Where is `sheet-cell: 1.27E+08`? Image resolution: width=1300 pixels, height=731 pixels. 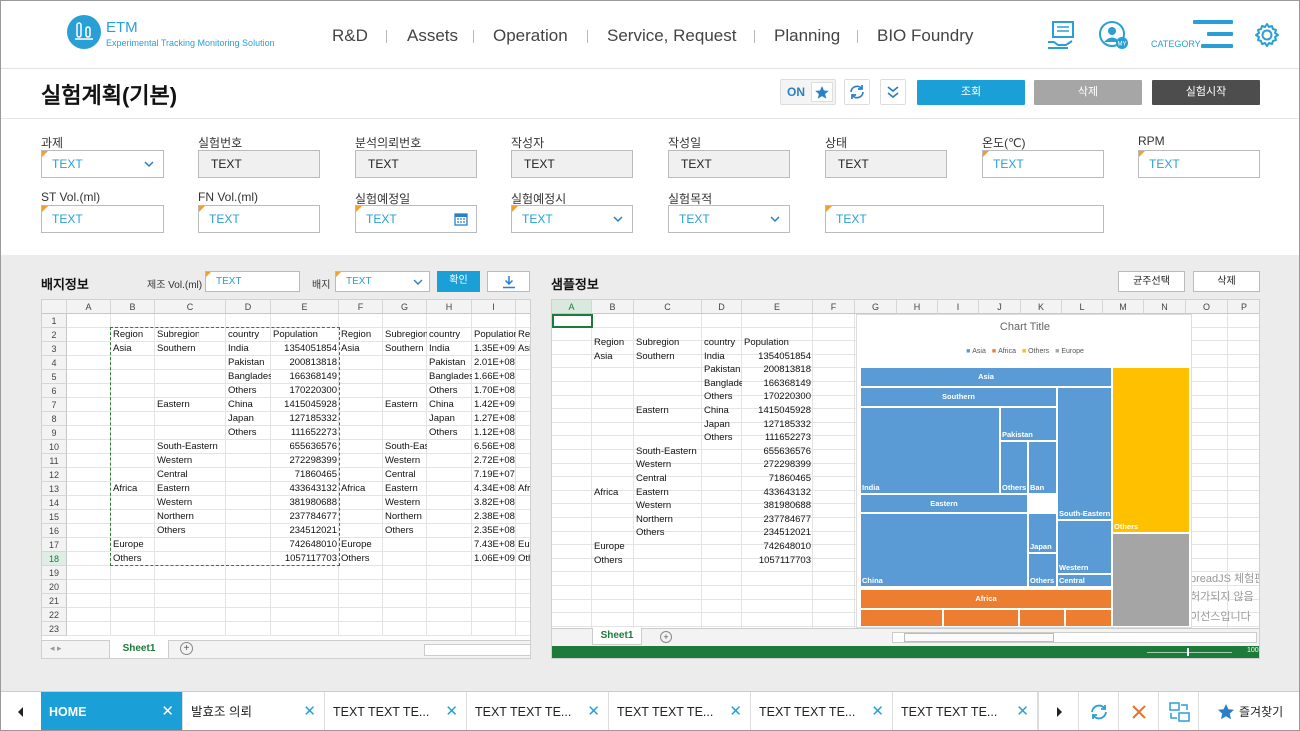
sheet-cell: 1.27E+08 is located at coordinates (494, 419).